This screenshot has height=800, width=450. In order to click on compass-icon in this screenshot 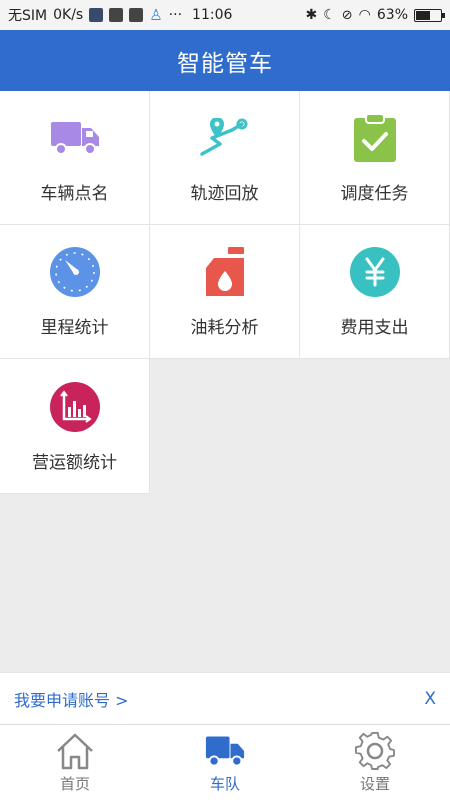, I will do `click(75, 272)`.